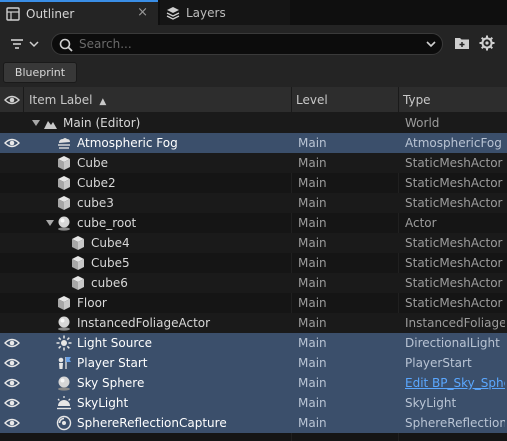  What do you see at coordinates (107, 223) in the screenshot?
I see `item-label: cube_root` at bounding box center [107, 223].